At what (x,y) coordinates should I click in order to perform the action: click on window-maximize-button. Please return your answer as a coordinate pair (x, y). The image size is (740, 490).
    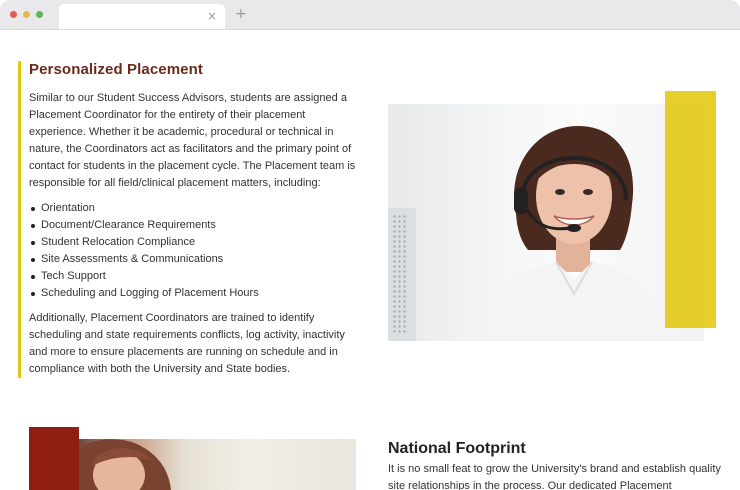
    Looking at the image, I should click on (39, 14).